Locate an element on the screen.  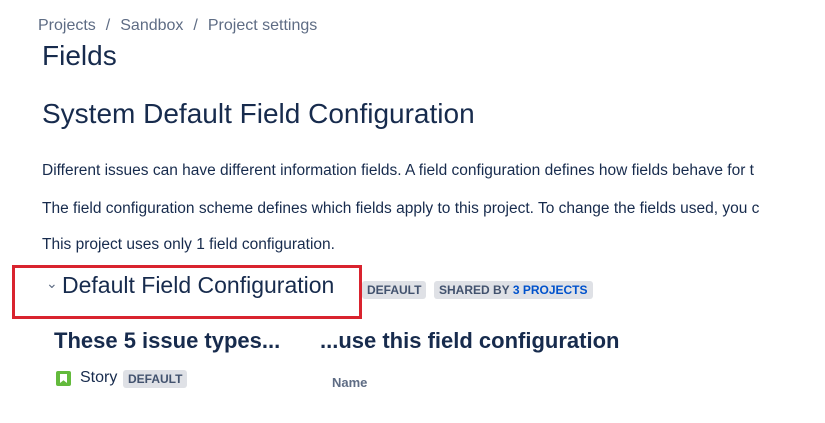
name-column-header: Name is located at coordinates (350, 382).